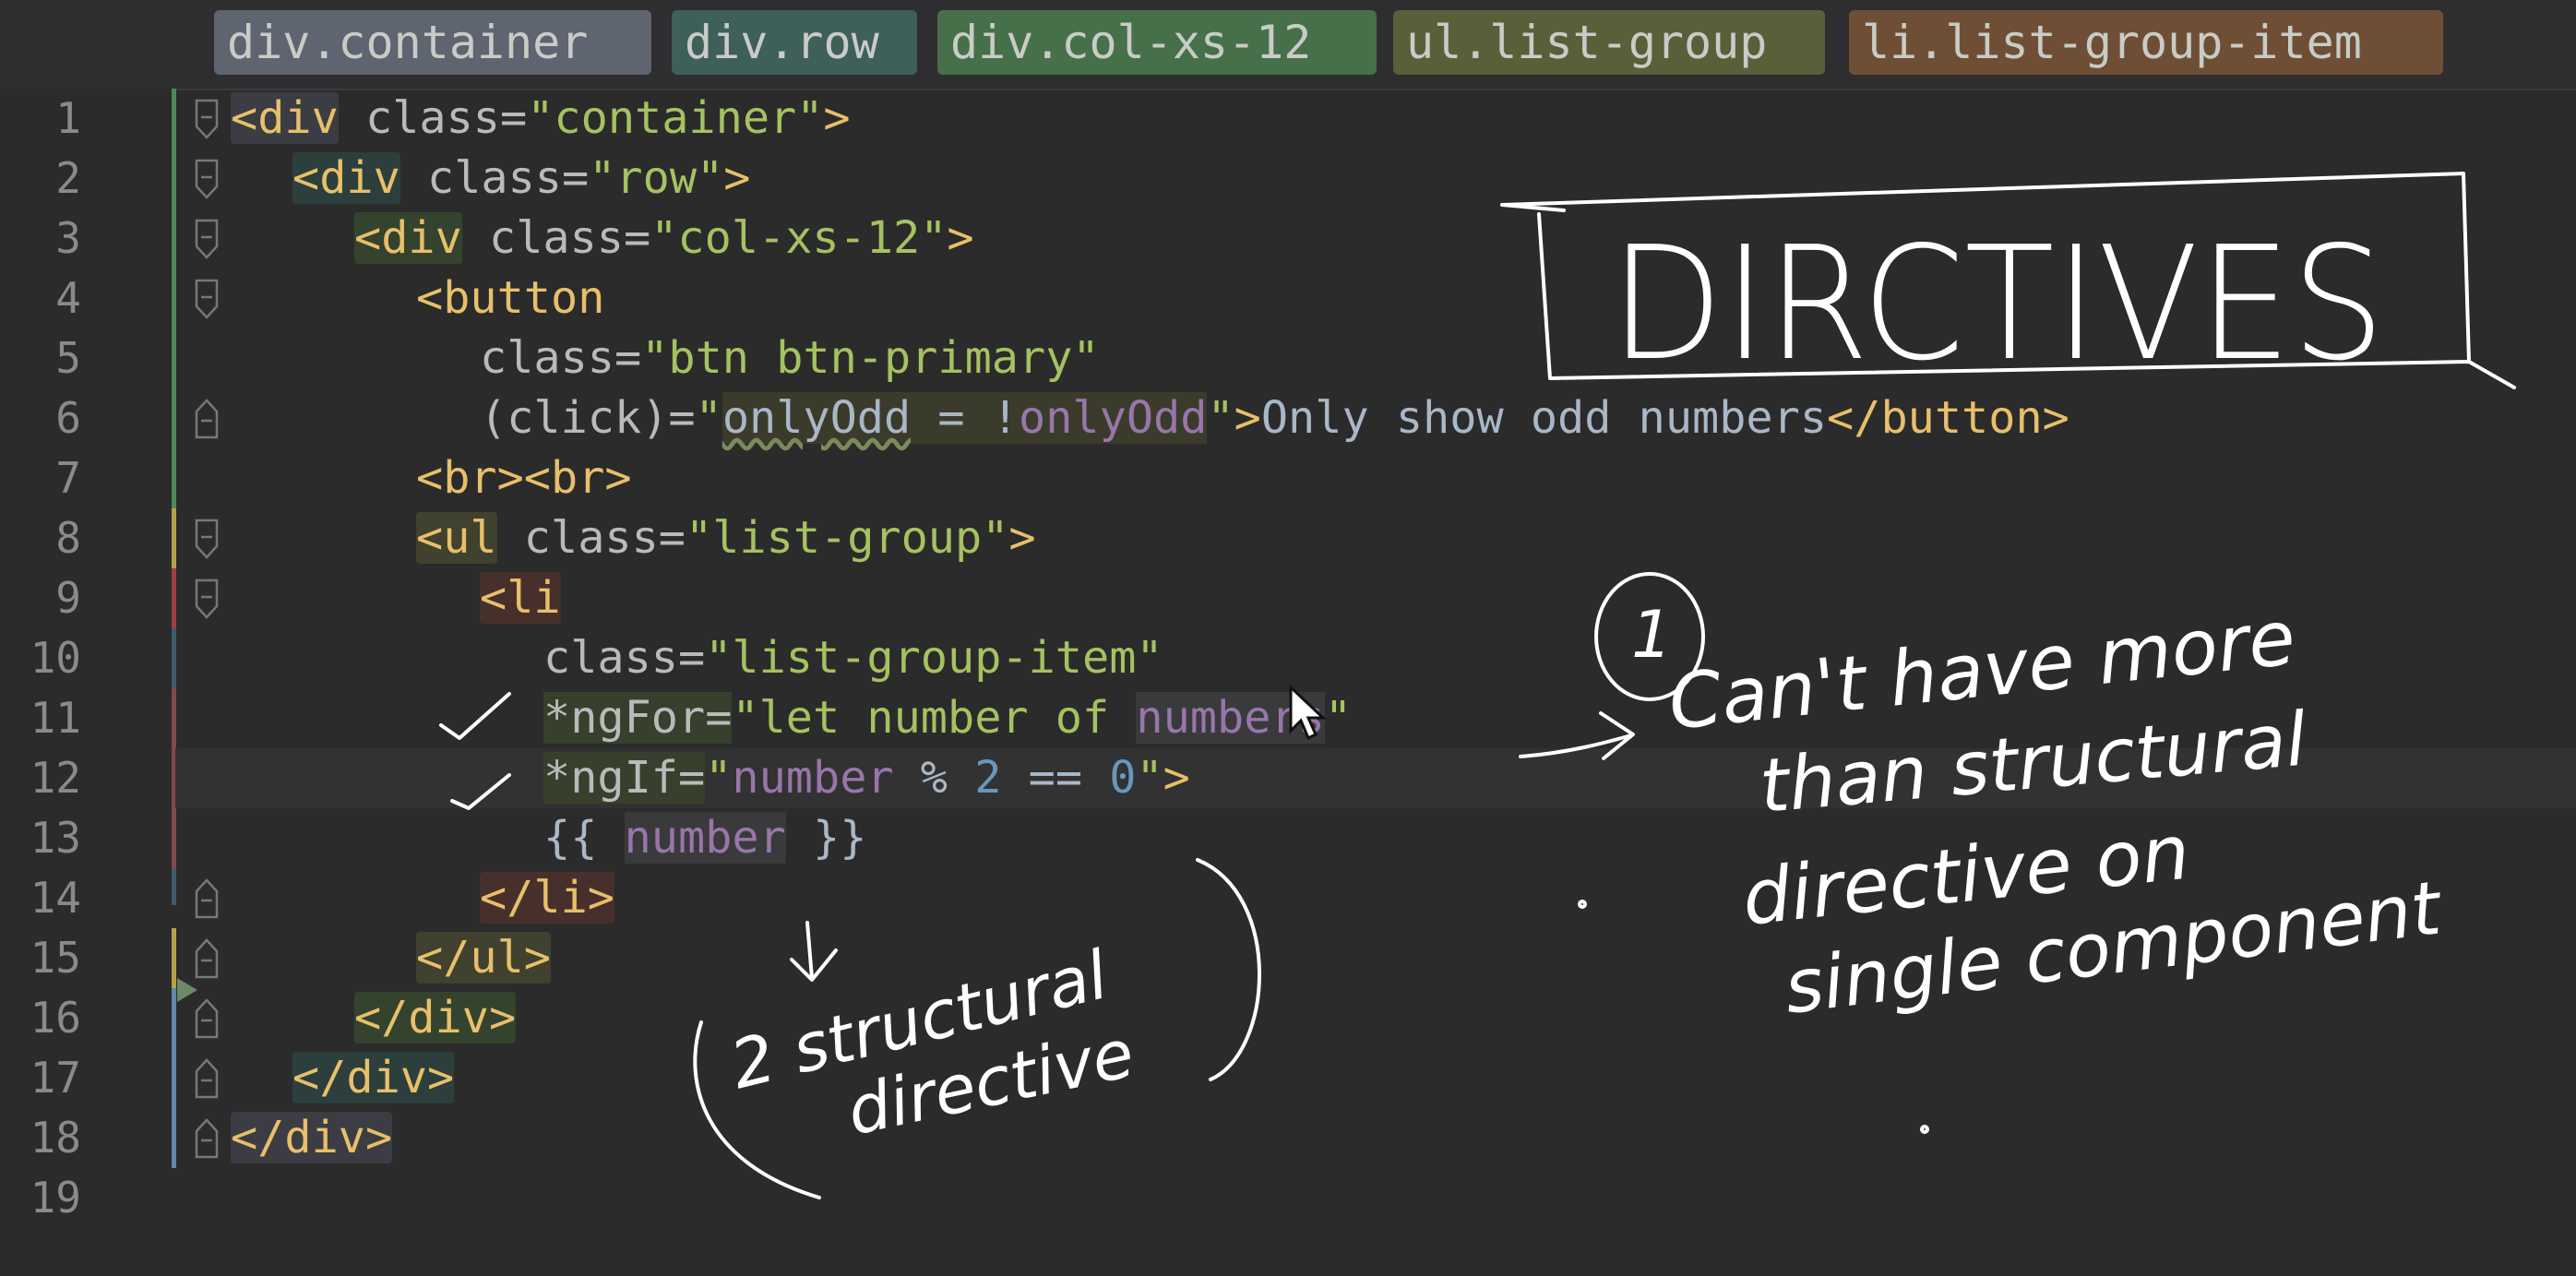 This screenshot has width=2576, height=1276. I want to click on code-line-5: class="btn btn-primary", so click(790, 358).